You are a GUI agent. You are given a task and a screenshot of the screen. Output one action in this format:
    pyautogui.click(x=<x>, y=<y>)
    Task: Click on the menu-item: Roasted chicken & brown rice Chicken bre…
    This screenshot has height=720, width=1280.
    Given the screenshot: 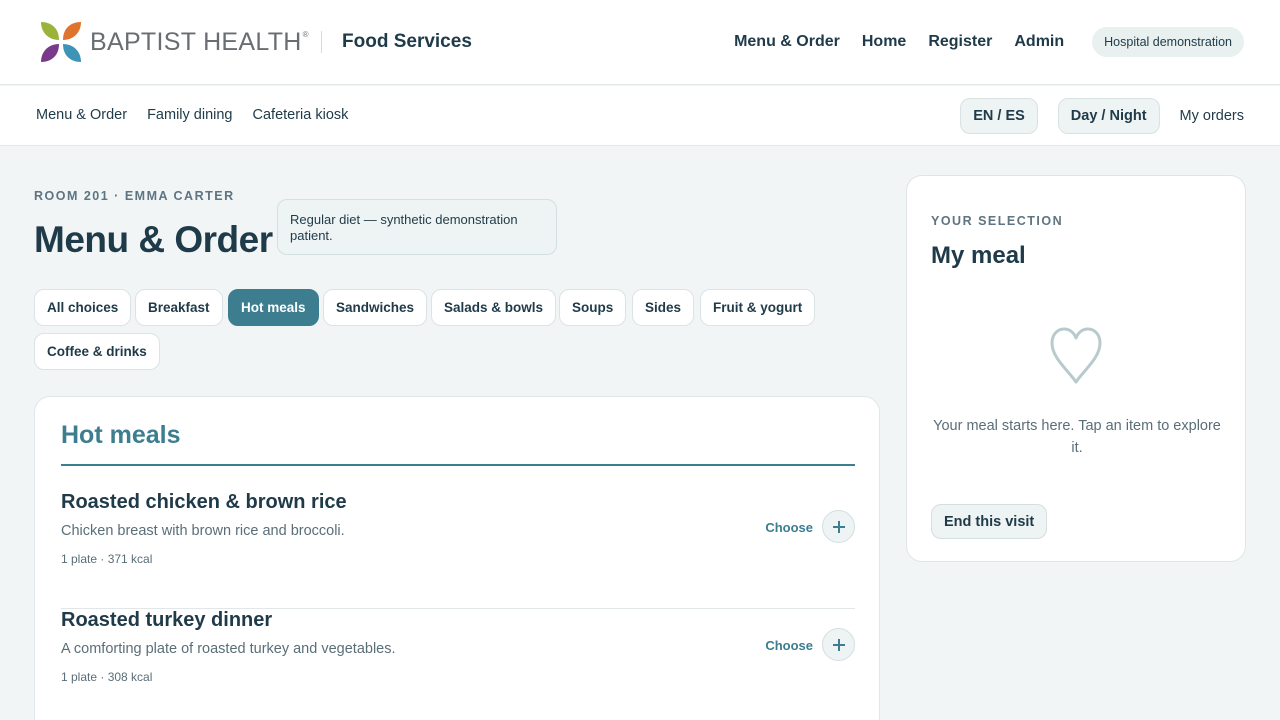 What is the action you would take?
    pyautogui.click(x=458, y=550)
    